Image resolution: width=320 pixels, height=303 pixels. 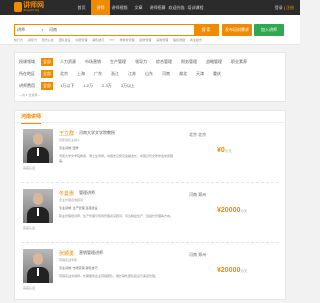 I want to click on nav-item-home: 首页, so click(x=81, y=7).